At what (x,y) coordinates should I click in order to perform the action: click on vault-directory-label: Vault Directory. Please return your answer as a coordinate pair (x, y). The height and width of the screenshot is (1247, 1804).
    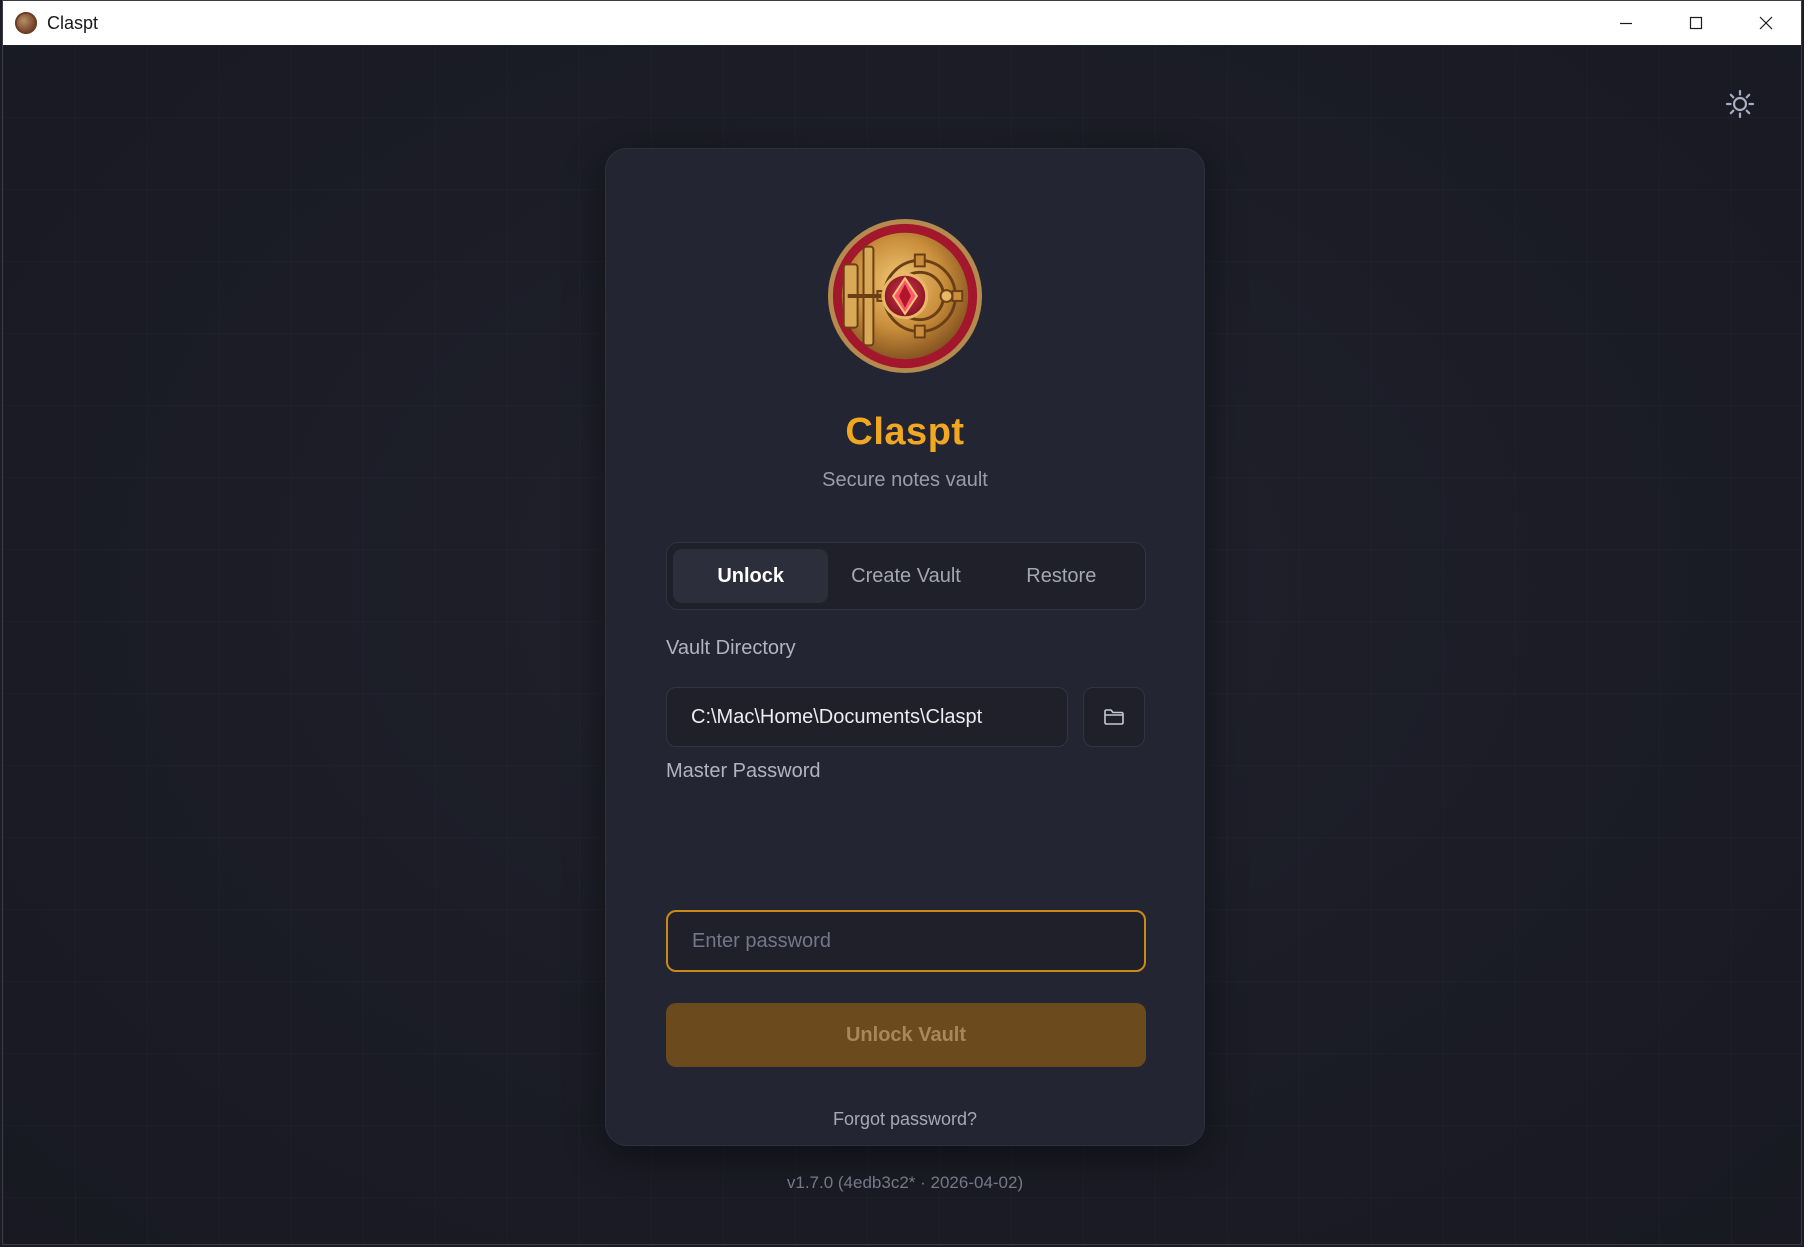
    Looking at the image, I should click on (731, 648).